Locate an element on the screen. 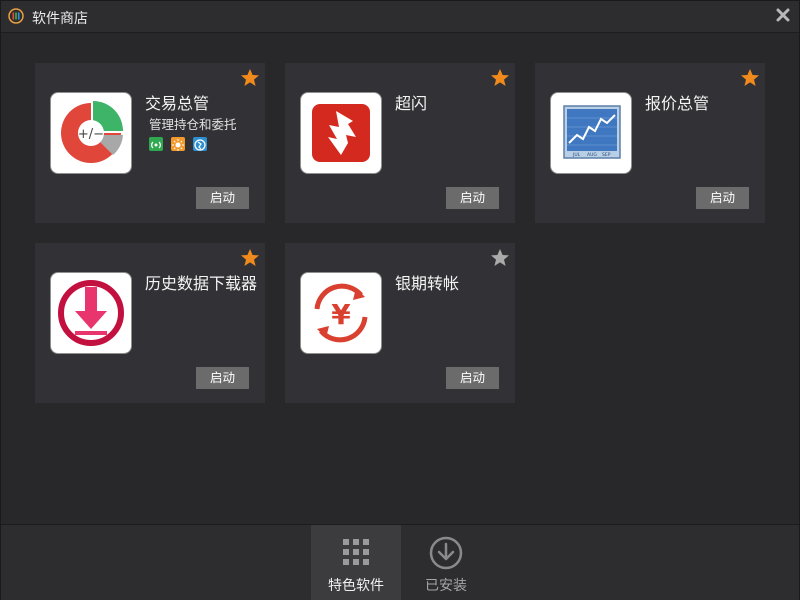 This screenshot has width=800, height=600. window-title: 软件商店 is located at coordinates (60, 19).